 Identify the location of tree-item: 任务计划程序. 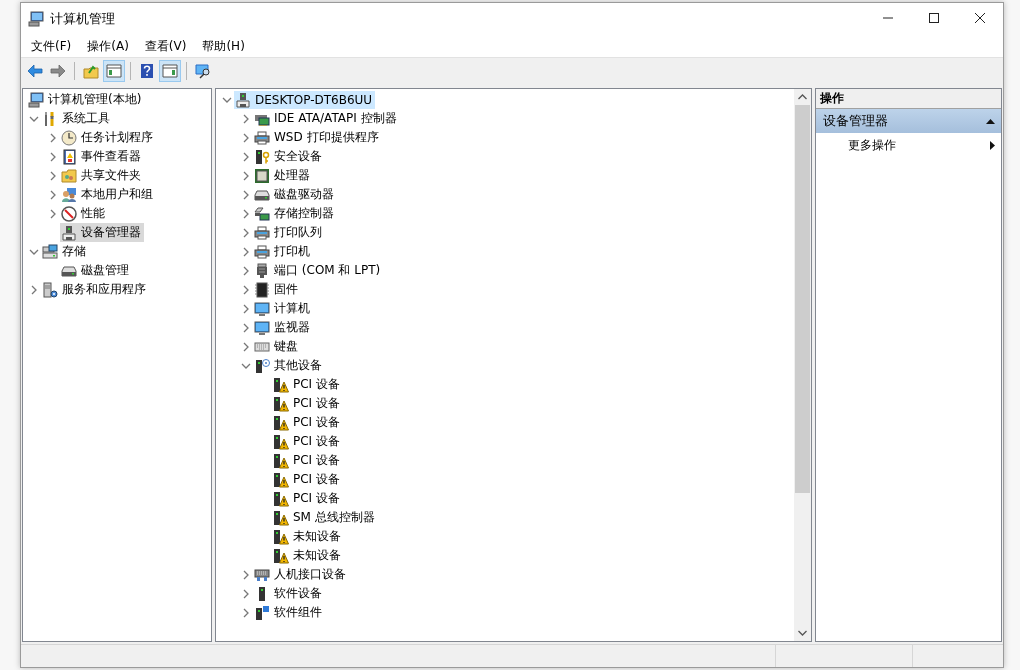
(108, 137).